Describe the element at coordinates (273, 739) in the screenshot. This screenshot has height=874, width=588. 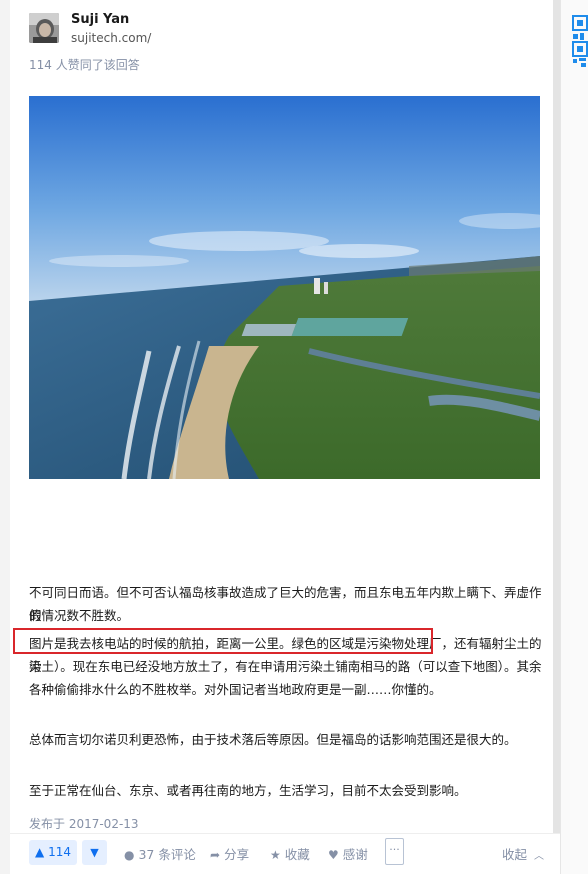
I see `answer-text-line: 总体而言切尔诺贝利更恐怖，由于技术落后等原因。但是福岛的话影响范围还是很大的。` at that location.